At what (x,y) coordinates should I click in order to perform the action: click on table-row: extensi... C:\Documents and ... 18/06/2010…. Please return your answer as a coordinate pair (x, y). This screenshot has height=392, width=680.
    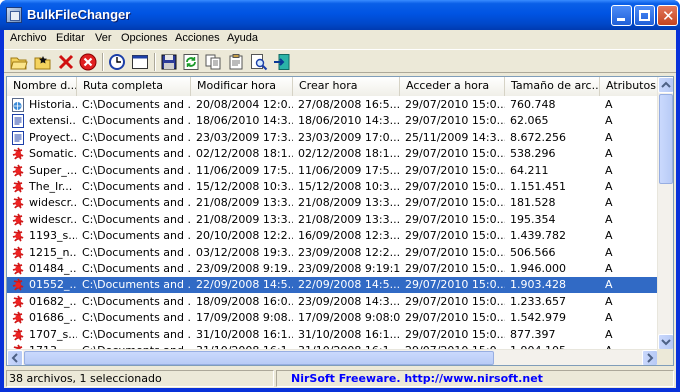
    Looking at the image, I should click on (335, 121).